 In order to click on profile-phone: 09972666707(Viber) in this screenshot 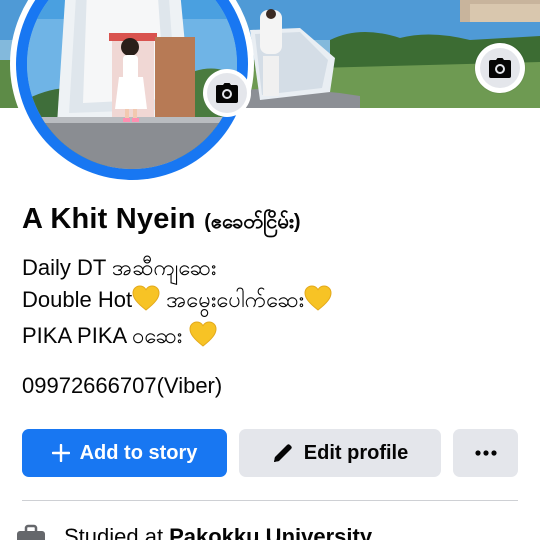, I will do `click(122, 385)`.